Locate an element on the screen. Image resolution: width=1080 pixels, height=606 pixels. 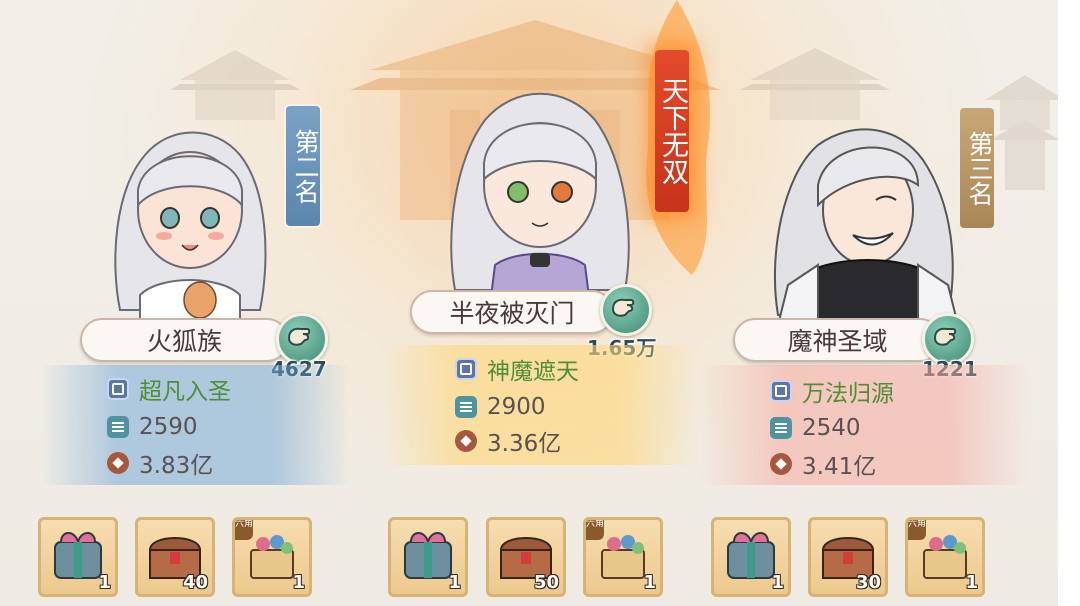
screen-edge is located at coordinates (1069, 303).